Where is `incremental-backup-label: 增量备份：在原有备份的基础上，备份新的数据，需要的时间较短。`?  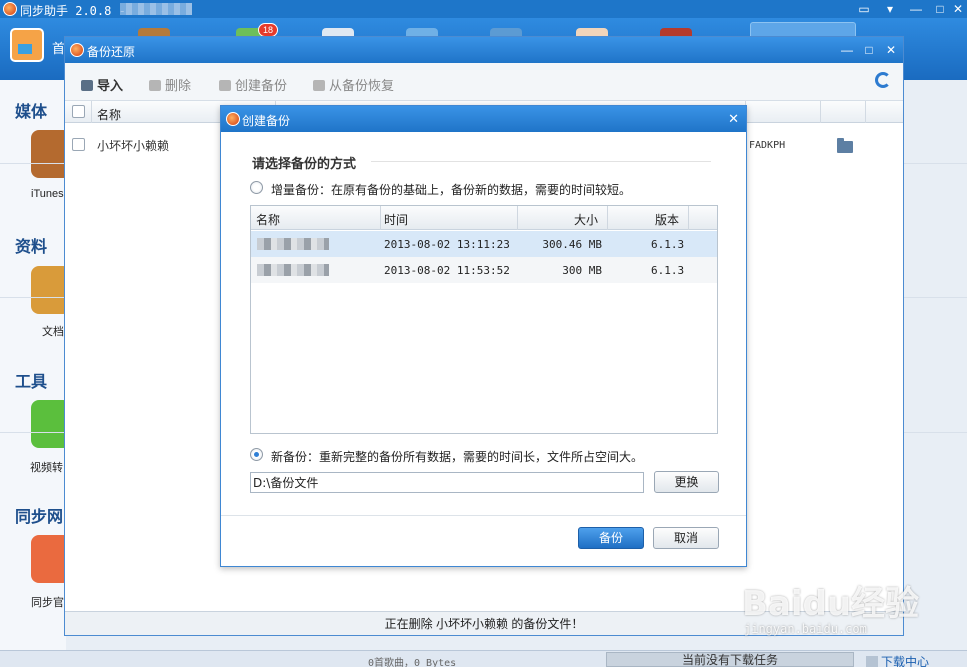 incremental-backup-label: 增量备份：在原有备份的基础上，备份新的数据，需要的时间较短。 is located at coordinates (451, 189).